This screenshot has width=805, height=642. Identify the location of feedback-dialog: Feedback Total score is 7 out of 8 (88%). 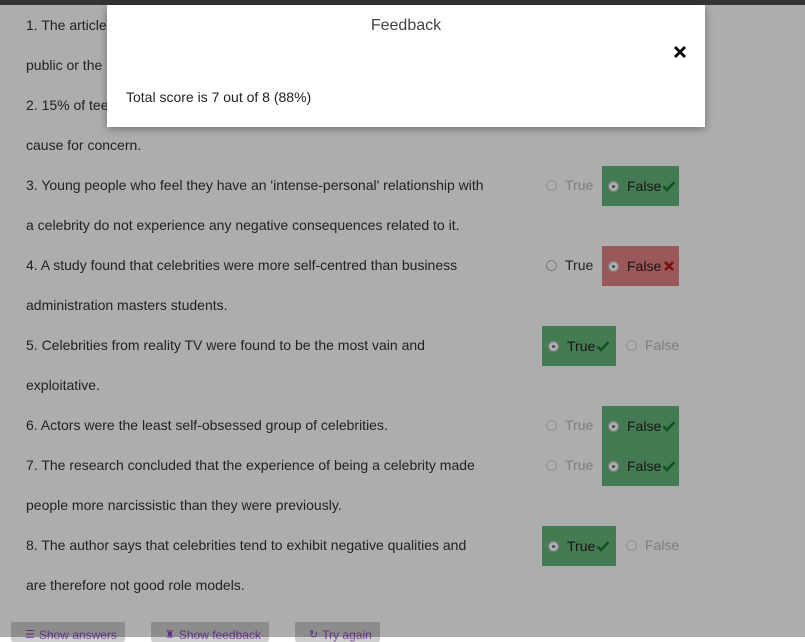
(406, 66).